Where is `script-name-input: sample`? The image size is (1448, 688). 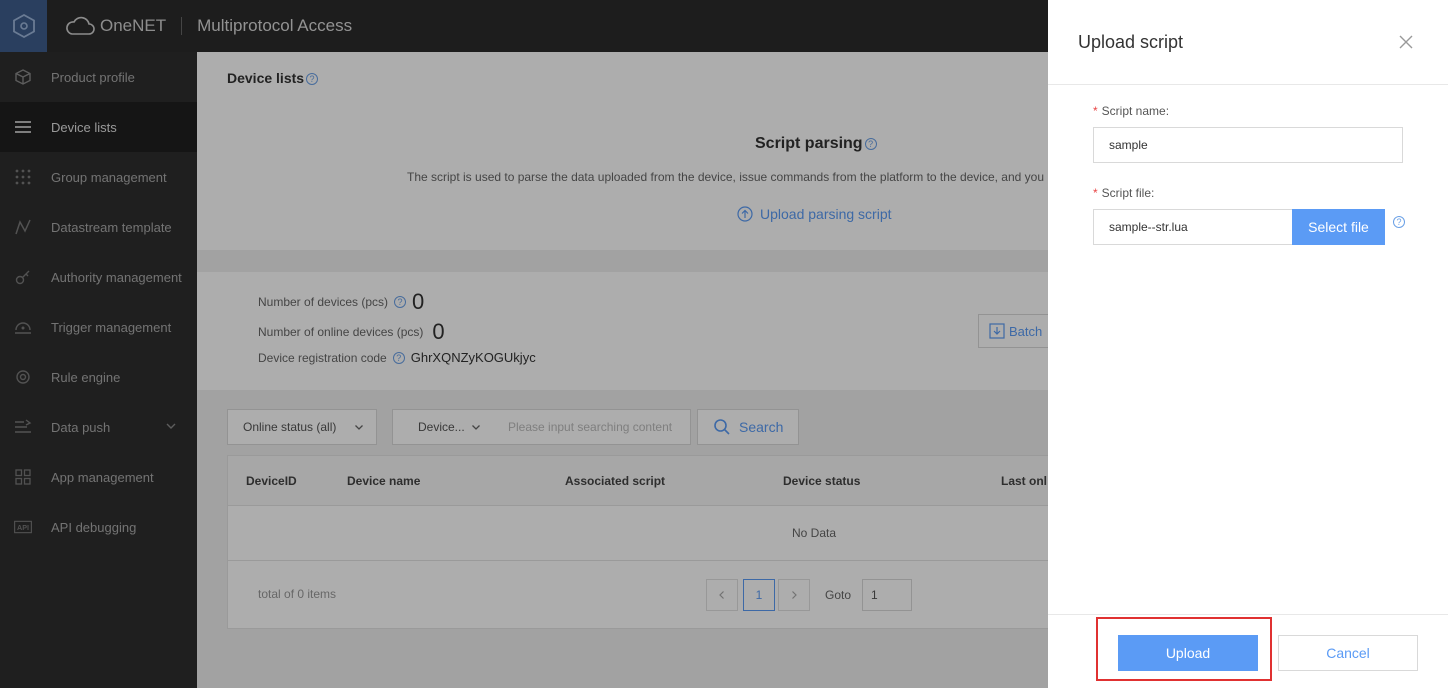
script-name-input: sample is located at coordinates (1248, 145).